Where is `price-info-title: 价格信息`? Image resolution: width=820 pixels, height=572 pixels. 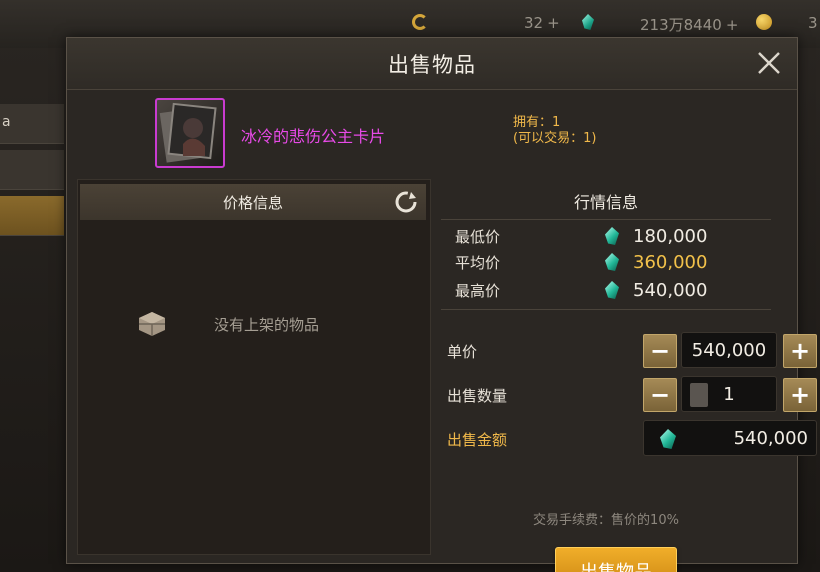
price-info-title: 价格信息 is located at coordinates (252, 202).